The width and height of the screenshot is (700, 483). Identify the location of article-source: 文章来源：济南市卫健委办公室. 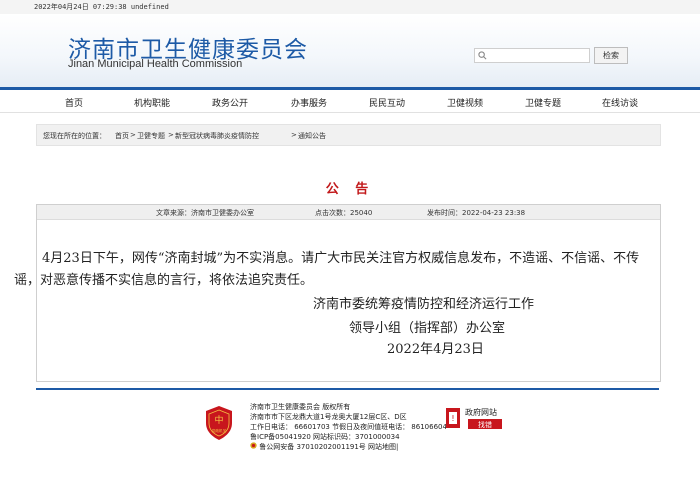
(205, 213).